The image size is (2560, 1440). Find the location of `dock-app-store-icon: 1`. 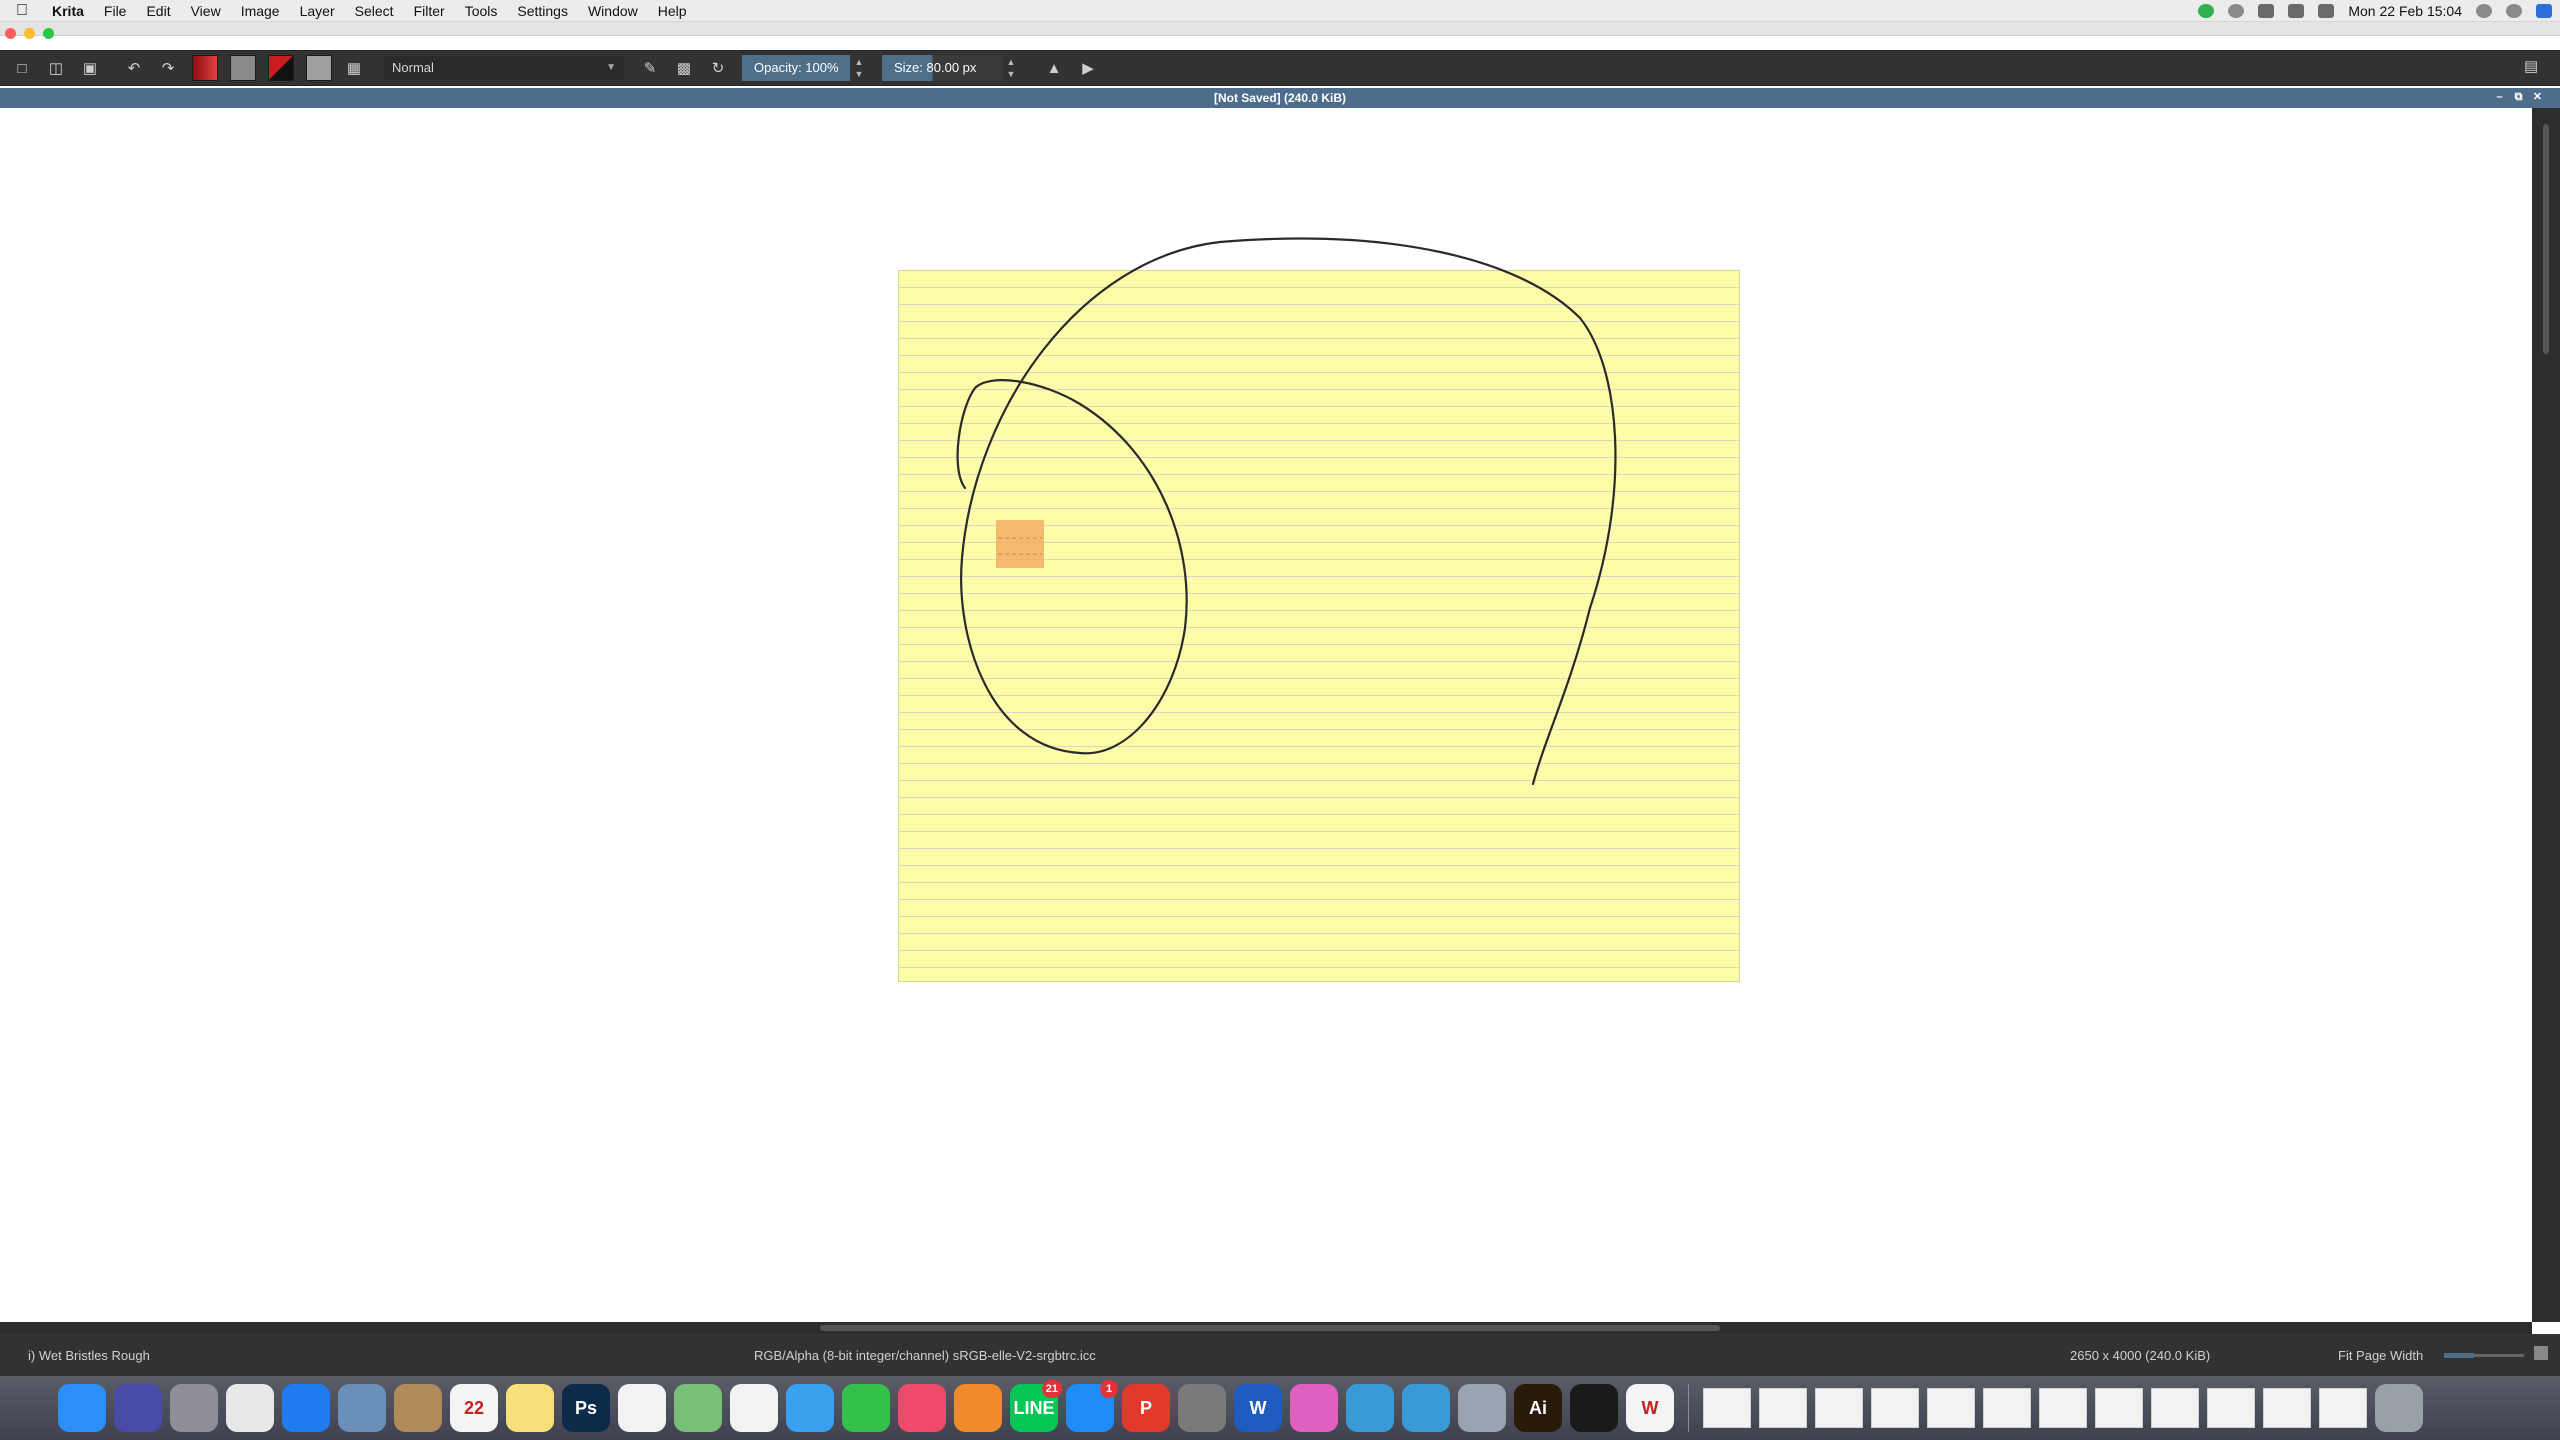

dock-app-store-icon: 1 is located at coordinates (1092, 1406).